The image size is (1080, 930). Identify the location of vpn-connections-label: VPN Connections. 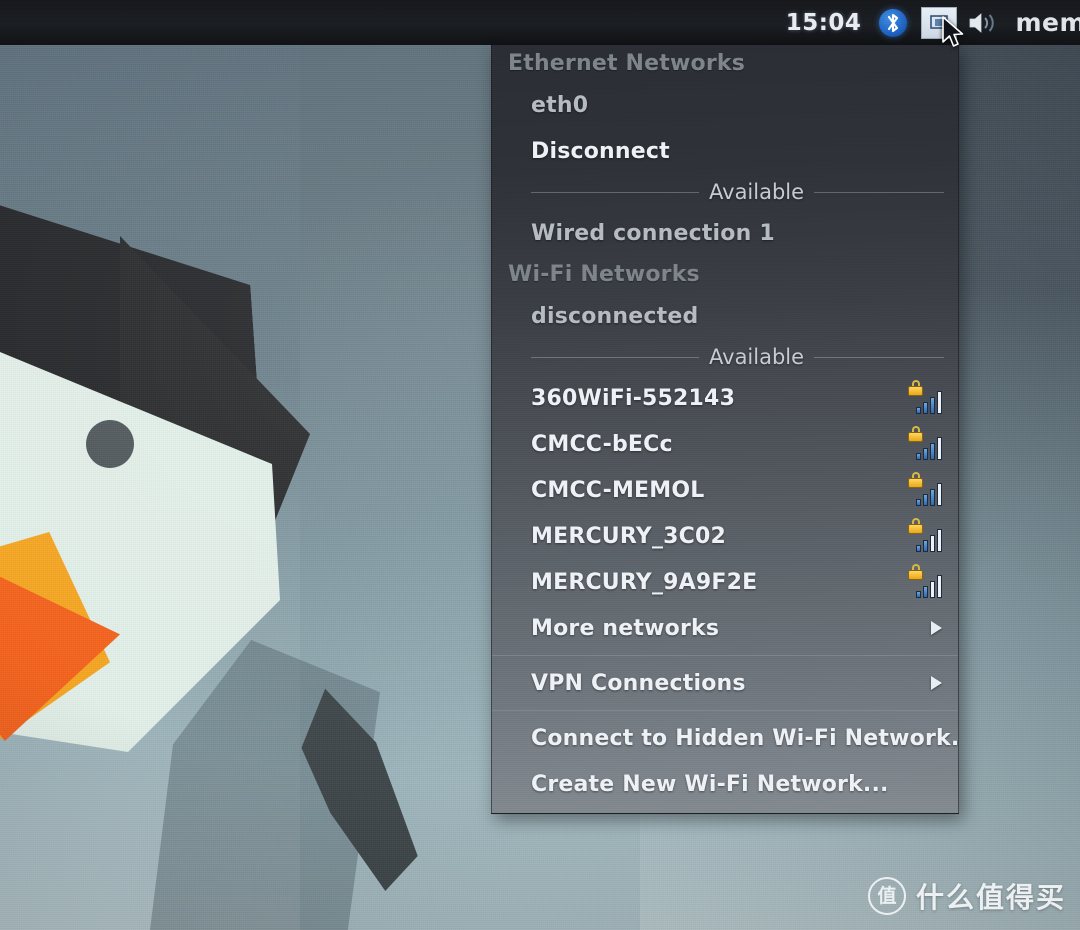
(638, 683).